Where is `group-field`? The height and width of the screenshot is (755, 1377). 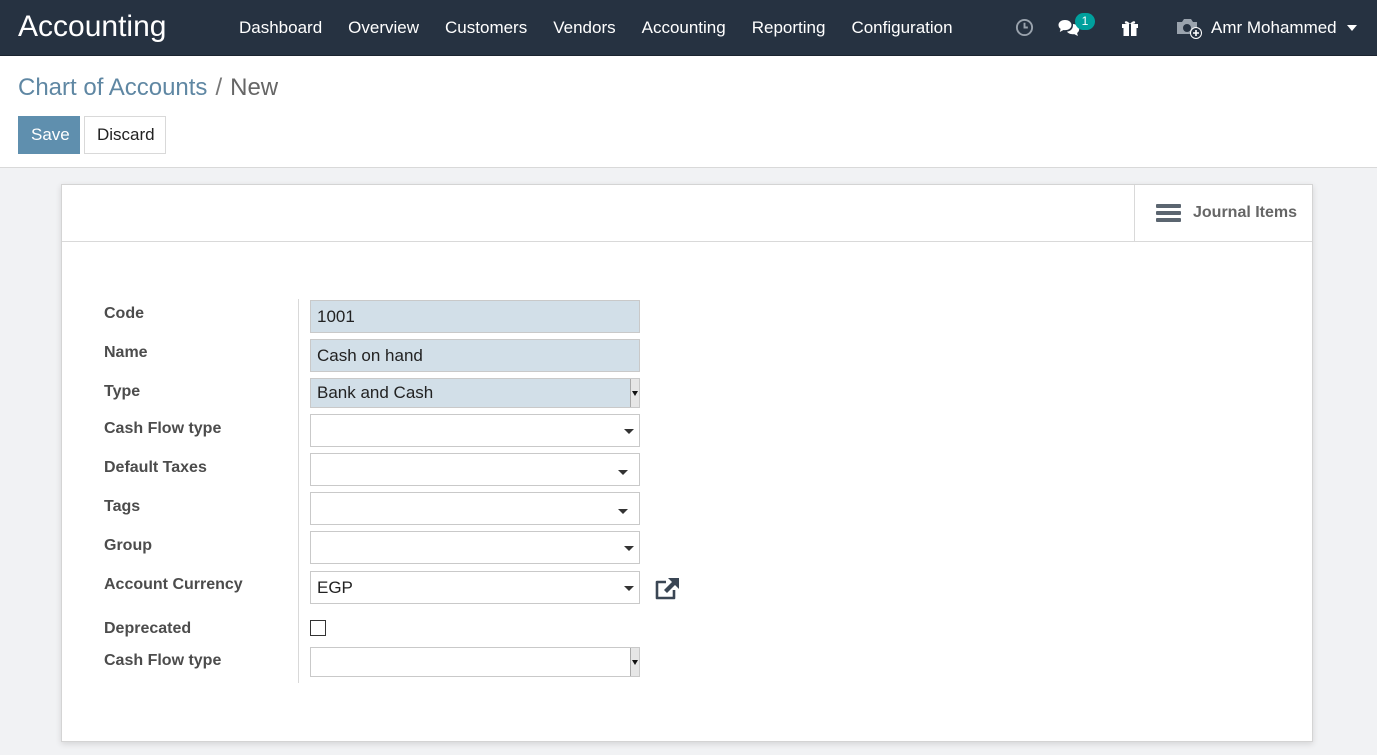
group-field is located at coordinates (475, 547).